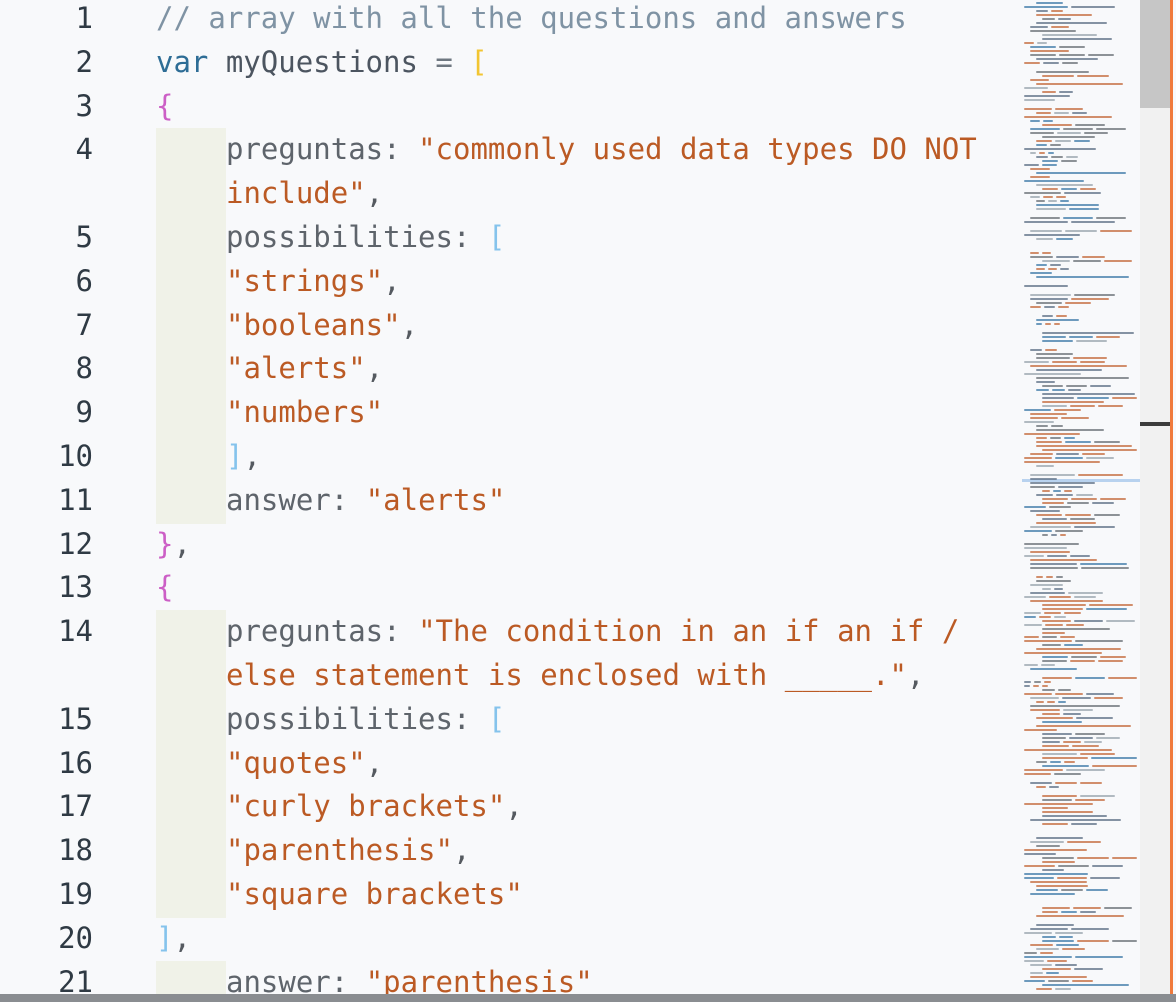  What do you see at coordinates (75, 850) in the screenshot?
I see `line-number: 18` at bounding box center [75, 850].